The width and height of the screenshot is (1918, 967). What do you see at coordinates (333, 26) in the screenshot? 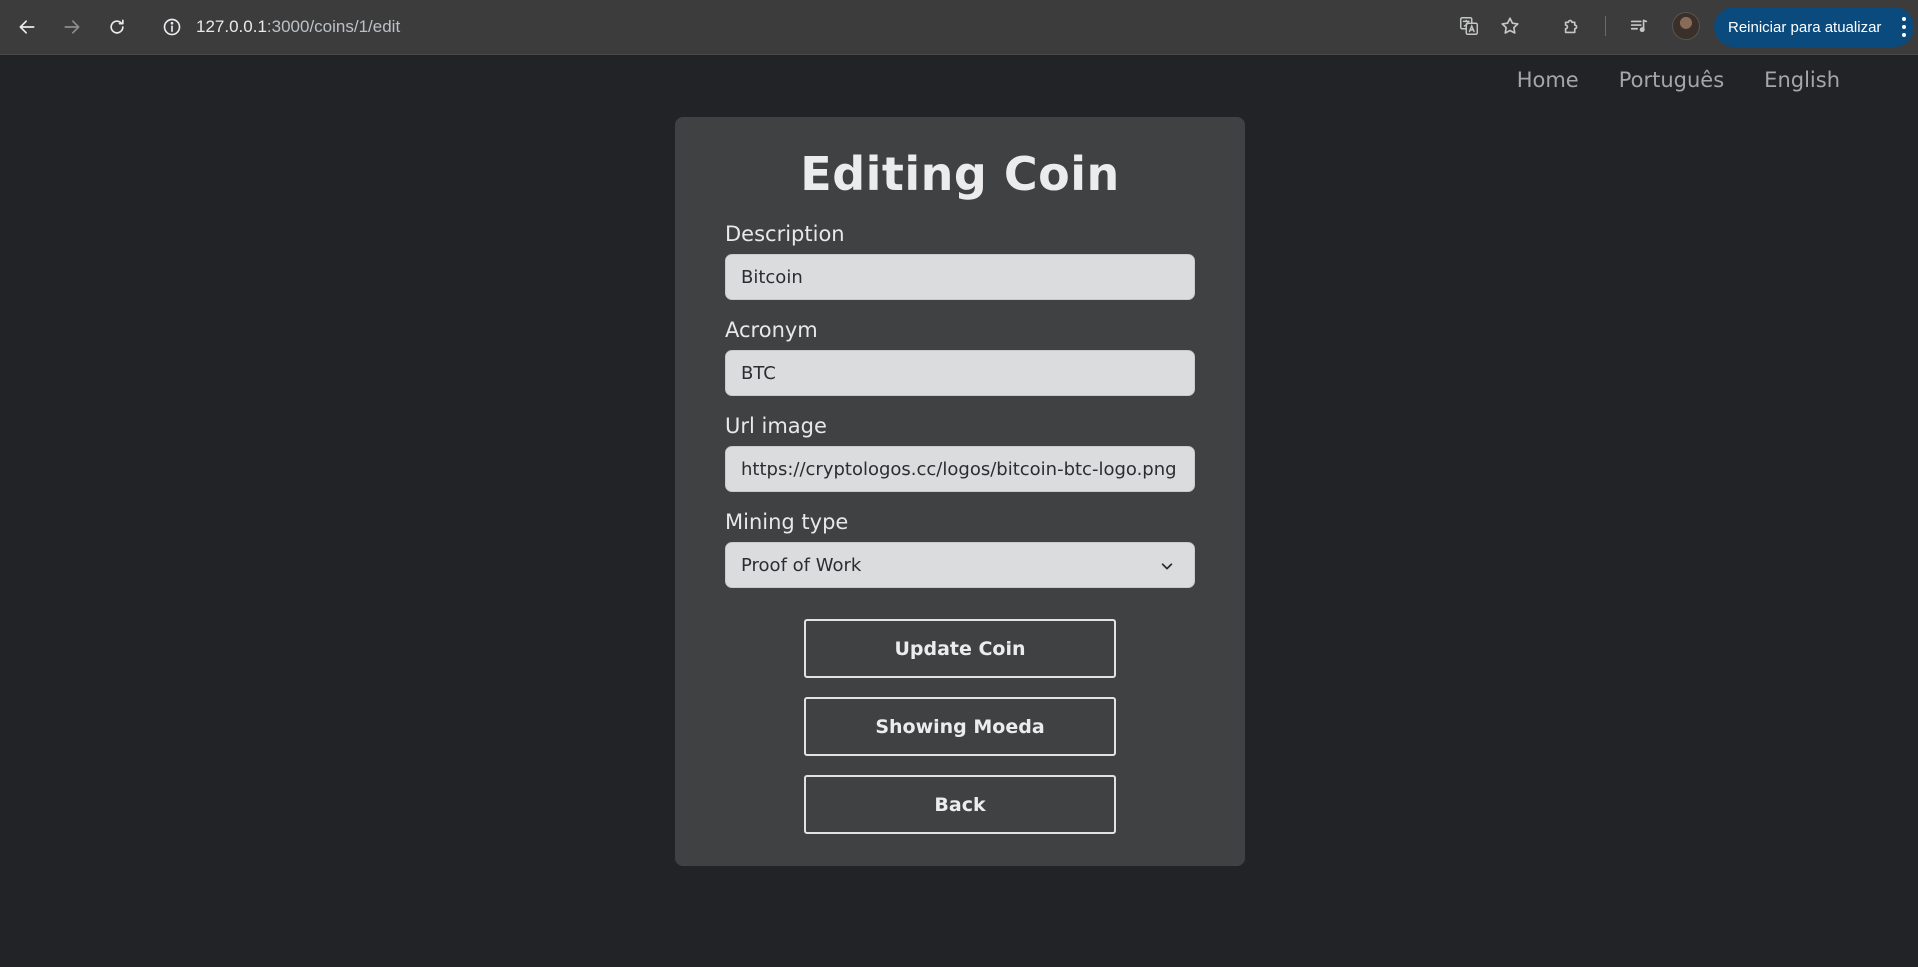
I see `url-path: :3000/coins/1/edit` at bounding box center [333, 26].